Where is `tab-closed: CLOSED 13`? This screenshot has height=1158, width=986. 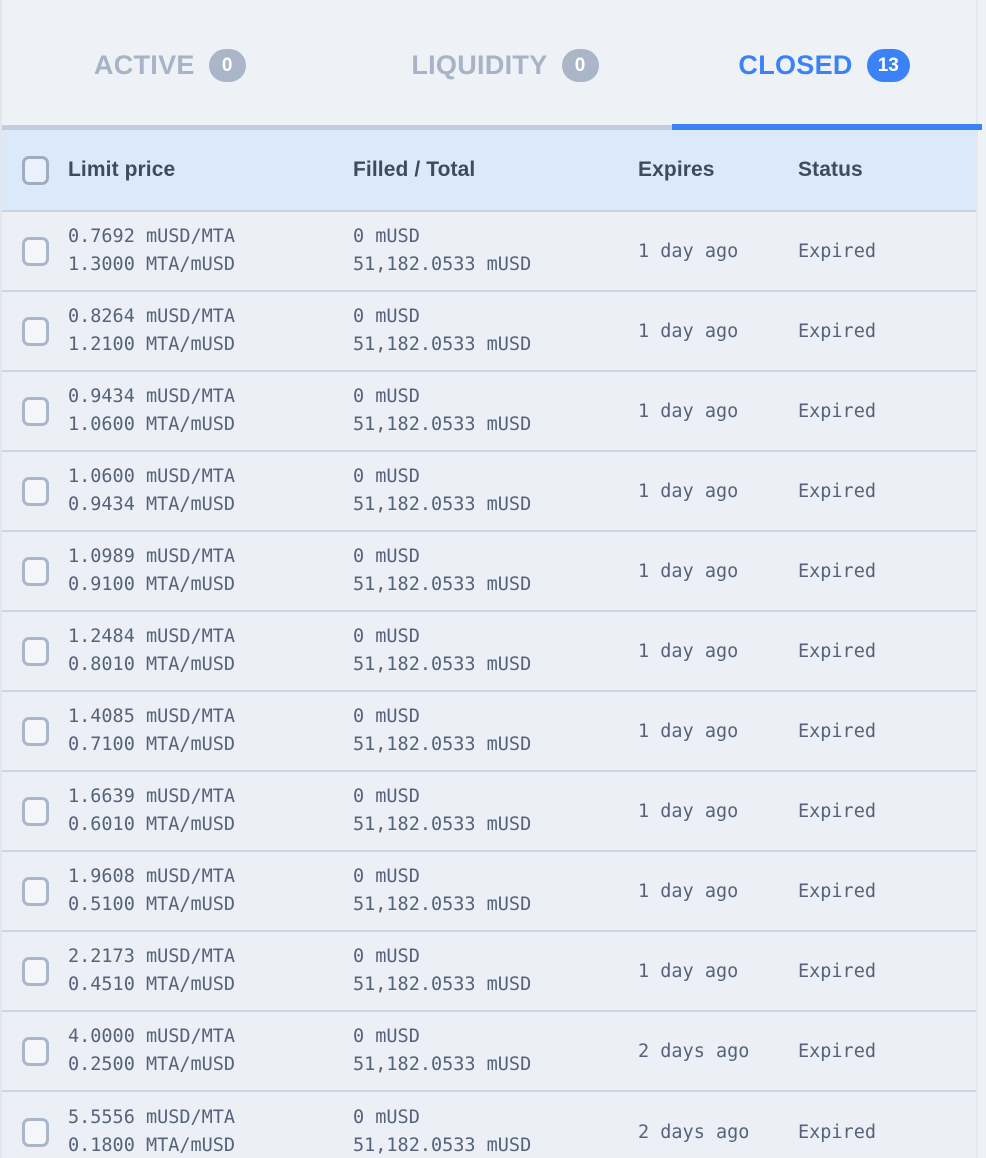 tab-closed: CLOSED 13 is located at coordinates (827, 65).